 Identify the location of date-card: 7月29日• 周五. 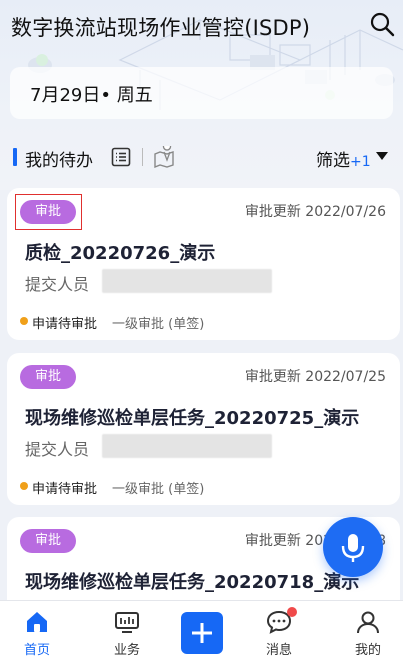
(201, 93).